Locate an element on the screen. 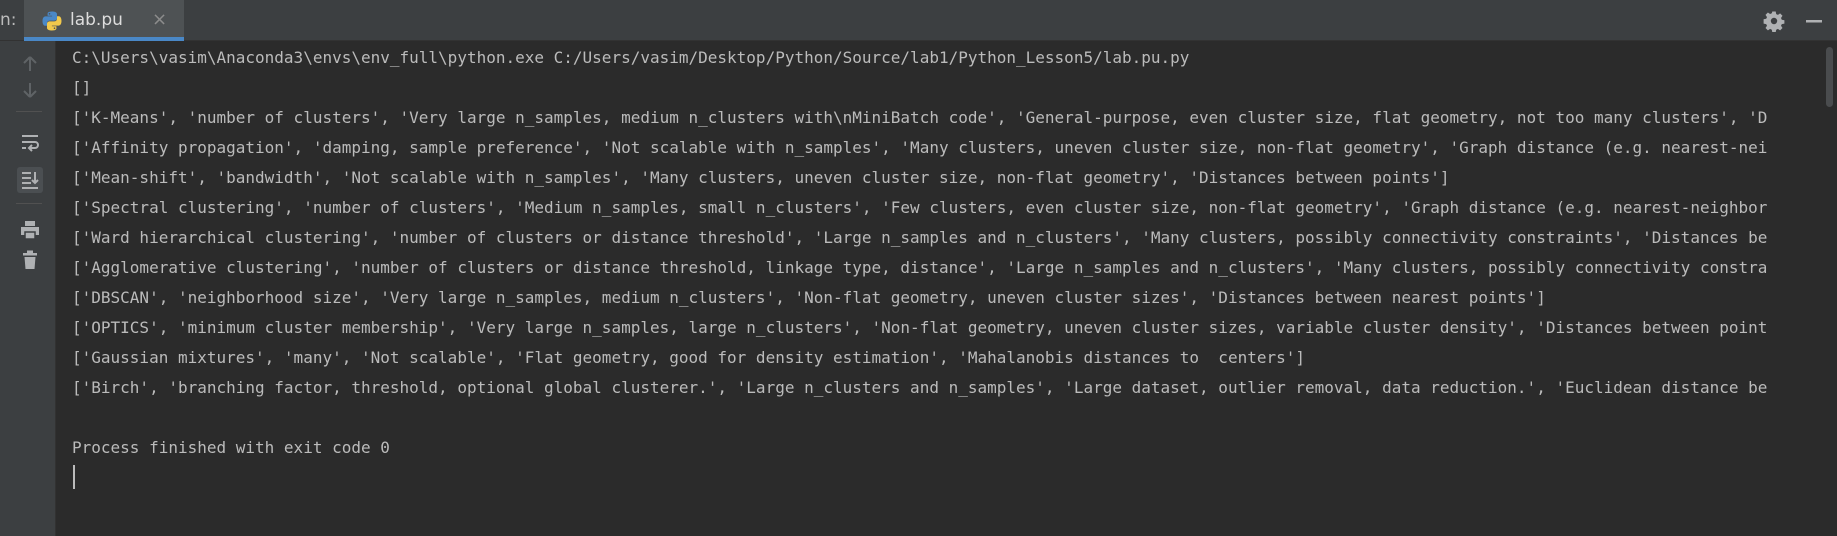 The width and height of the screenshot is (1837, 536). vertical-scrollbar is located at coordinates (1829, 77).